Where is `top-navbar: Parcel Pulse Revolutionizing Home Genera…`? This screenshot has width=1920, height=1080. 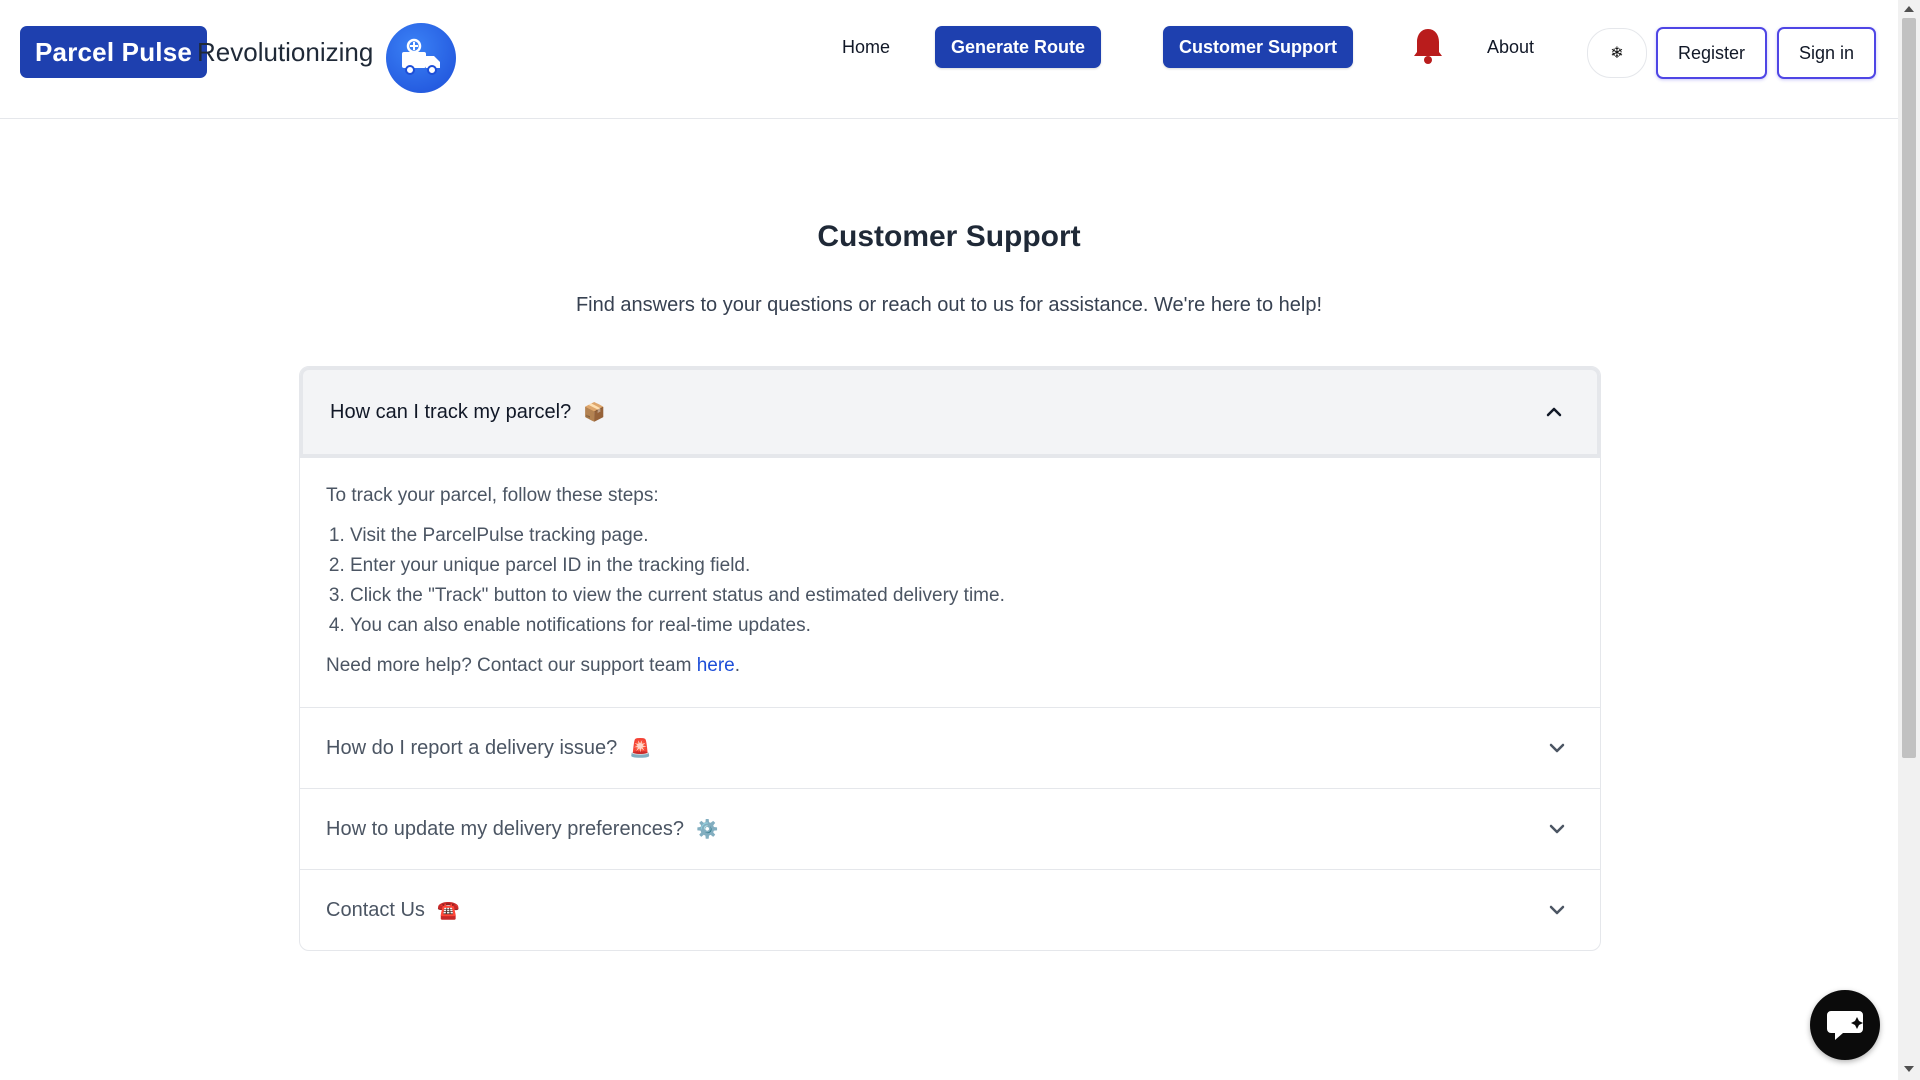 top-navbar: Parcel Pulse Revolutionizing Home Genera… is located at coordinates (949, 59).